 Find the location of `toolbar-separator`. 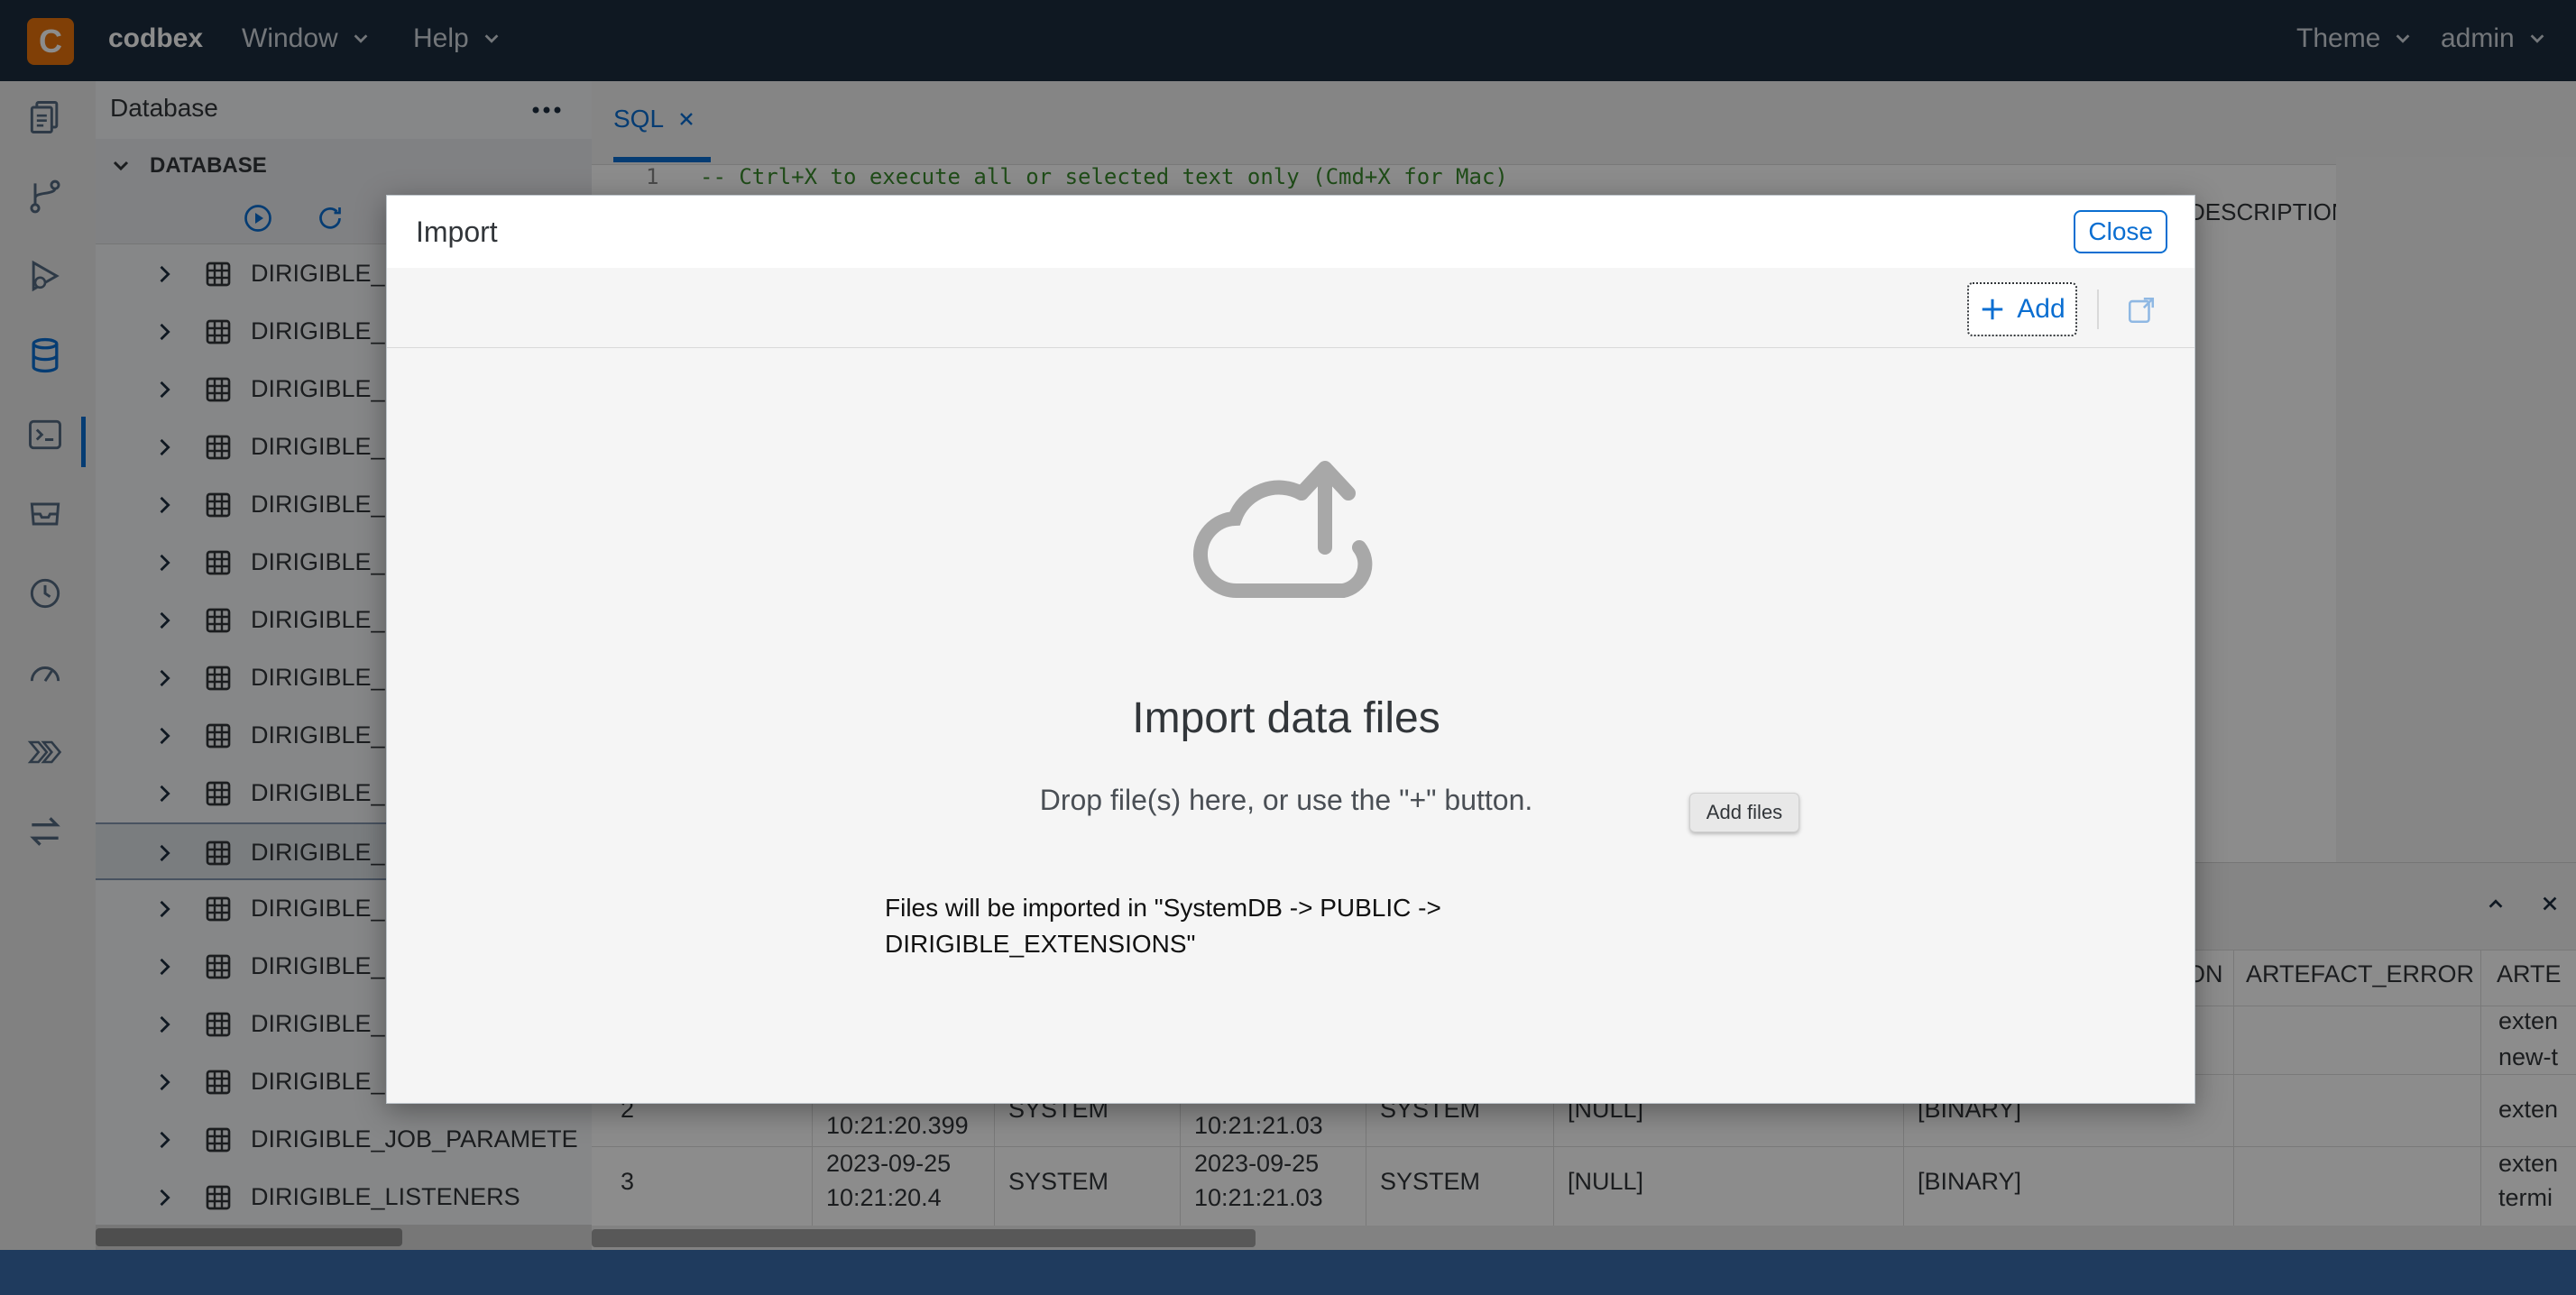

toolbar-separator is located at coordinates (2098, 309).